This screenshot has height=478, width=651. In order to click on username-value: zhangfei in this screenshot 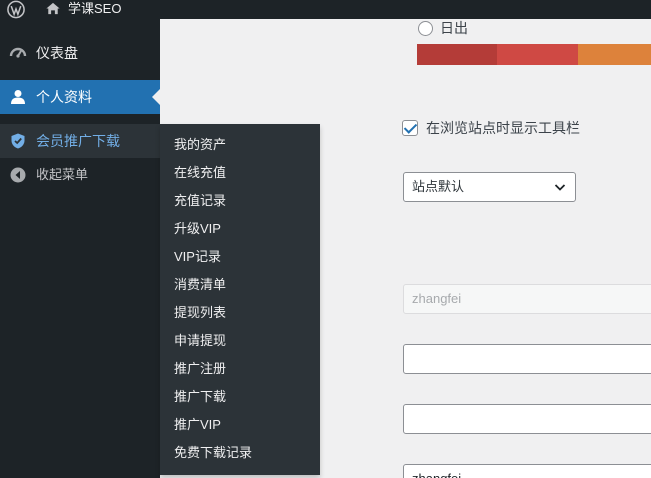, I will do `click(437, 298)`.